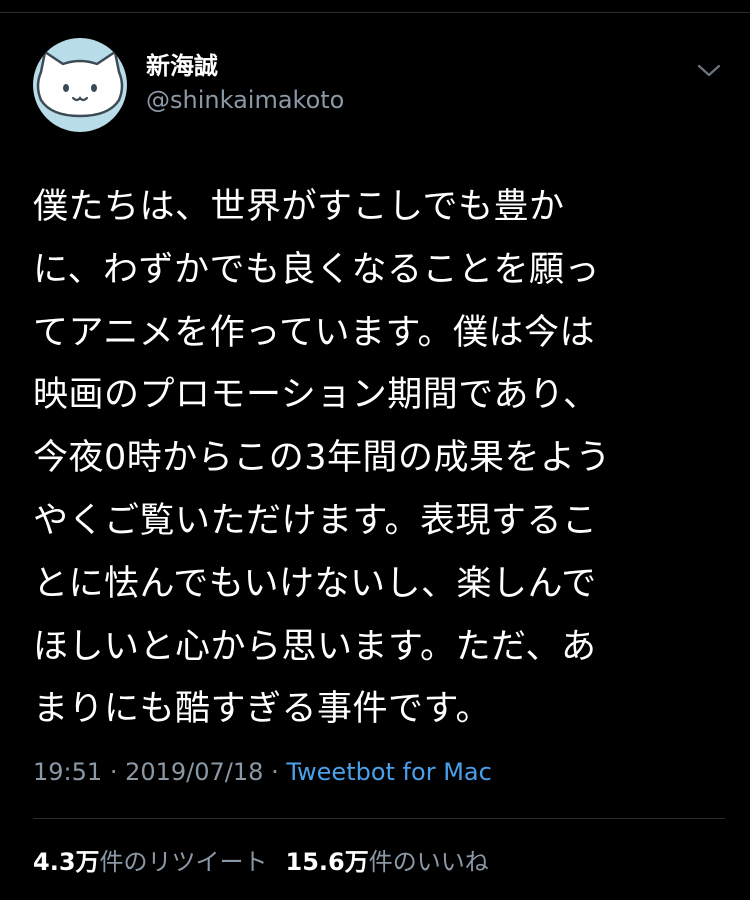 The image size is (750, 900). Describe the element at coordinates (262, 709) in the screenshot. I see `tweet-line: まりにも酷すぎる事件です。` at that location.